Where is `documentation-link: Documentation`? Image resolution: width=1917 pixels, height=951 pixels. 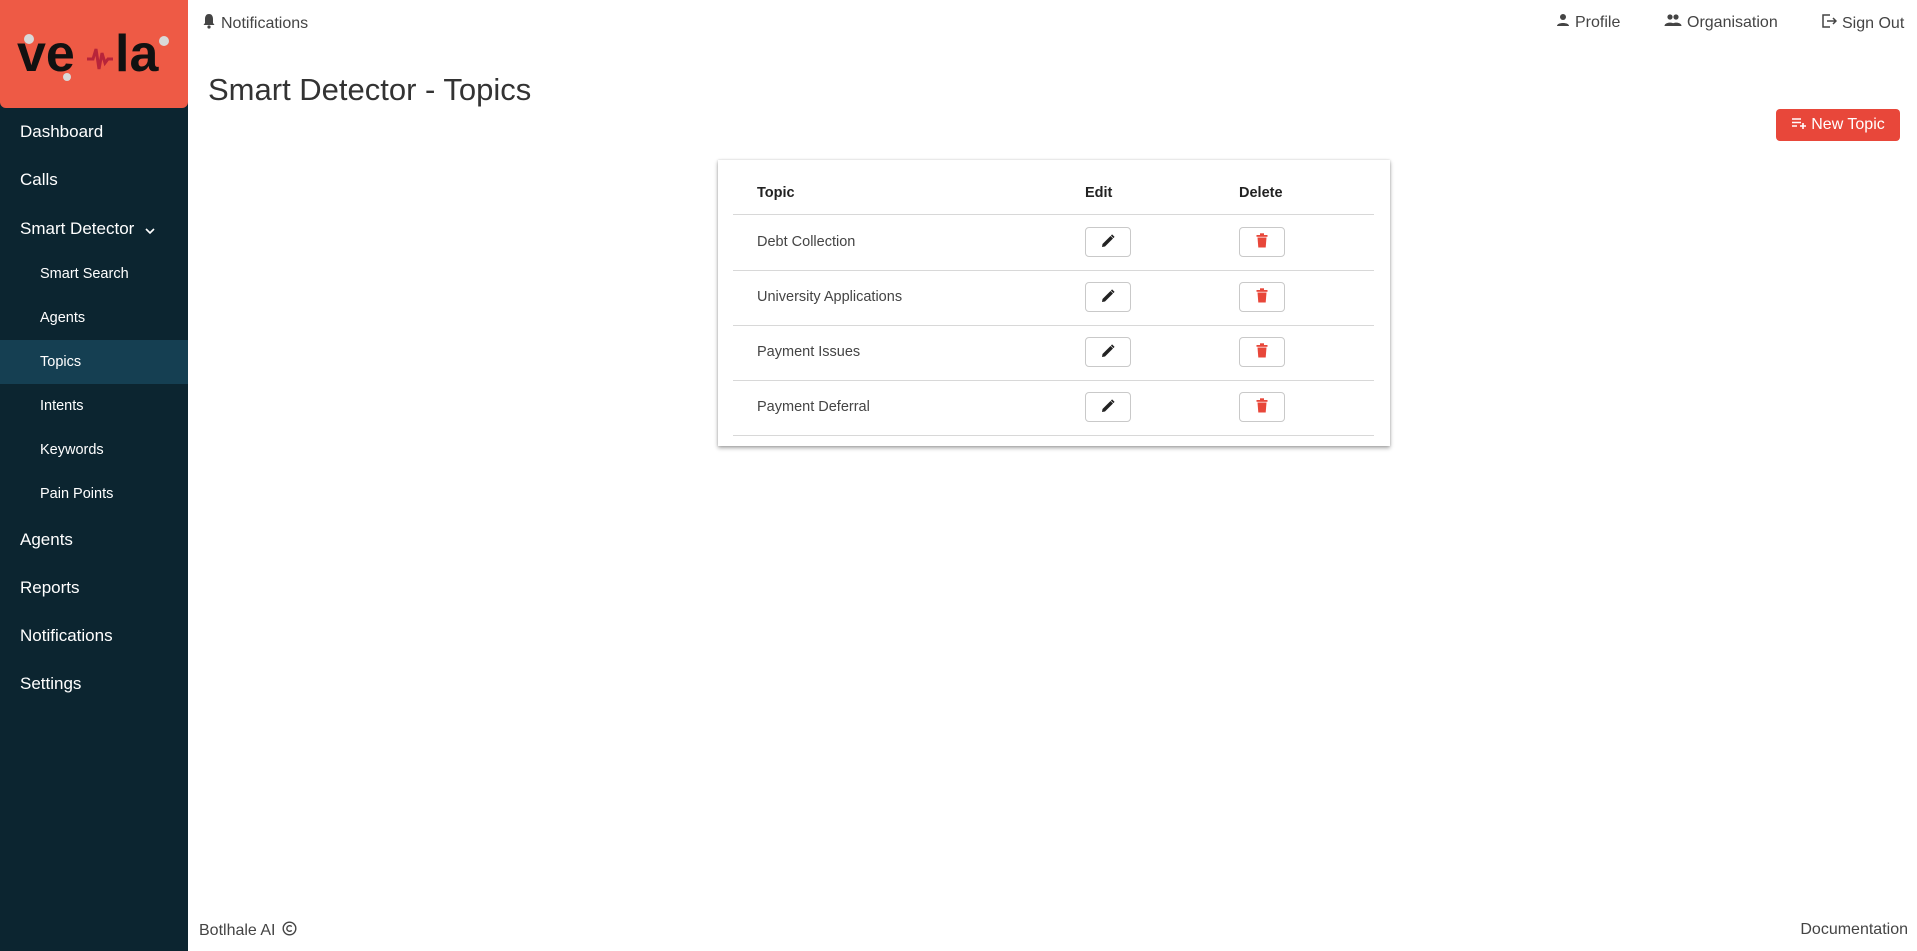
documentation-link: Documentation is located at coordinates (1854, 930).